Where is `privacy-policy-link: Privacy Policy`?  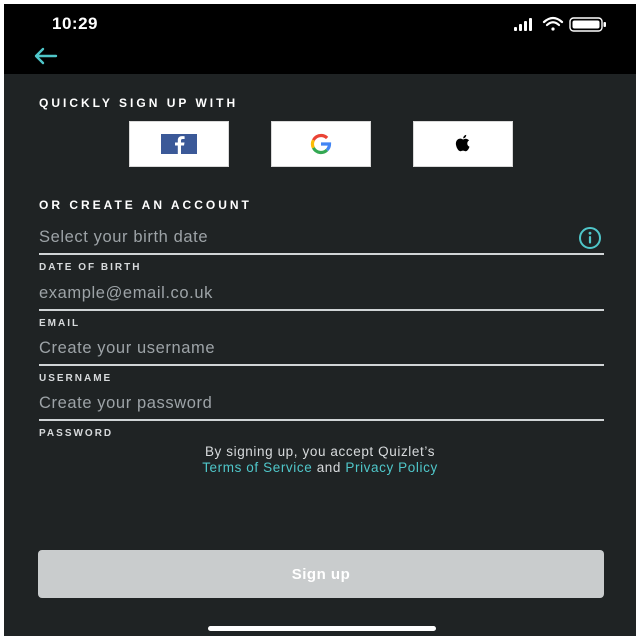 privacy-policy-link: Privacy Policy is located at coordinates (391, 467).